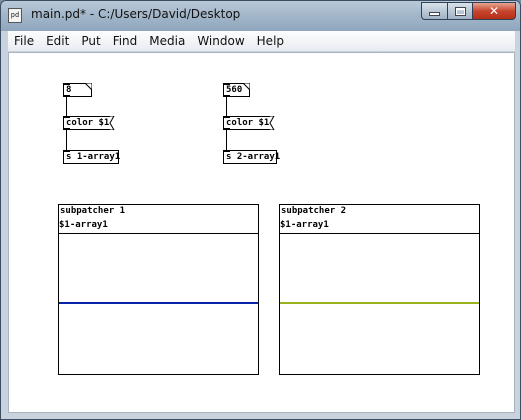 This screenshot has height=420, width=521. Describe the element at coordinates (260, 16) in the screenshot. I see `title-bar: pd main.pd* - C:/Users/David/Desktop ✕` at that location.